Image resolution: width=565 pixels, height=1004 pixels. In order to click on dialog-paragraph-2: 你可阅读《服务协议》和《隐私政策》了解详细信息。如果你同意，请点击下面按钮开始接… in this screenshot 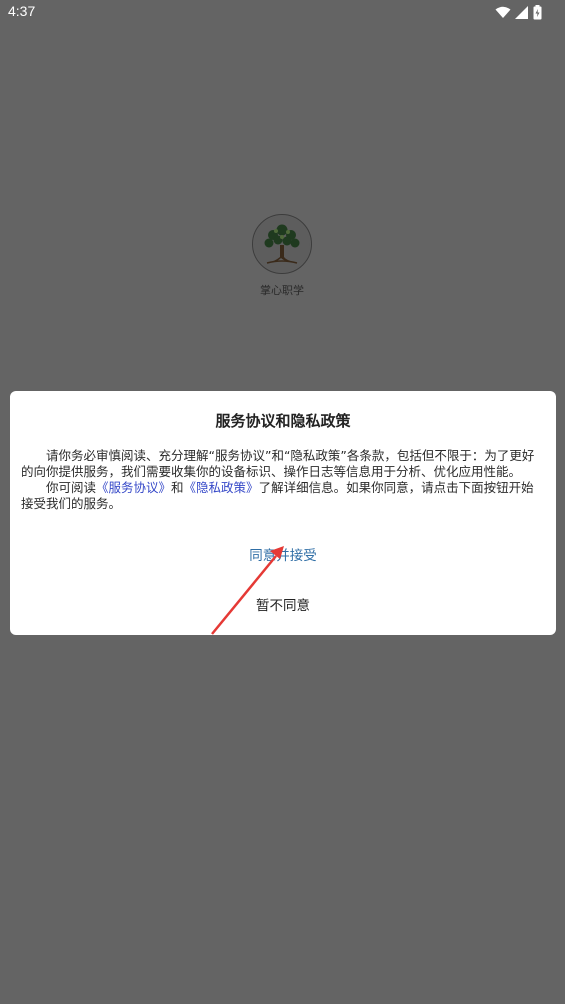, I will do `click(283, 496)`.